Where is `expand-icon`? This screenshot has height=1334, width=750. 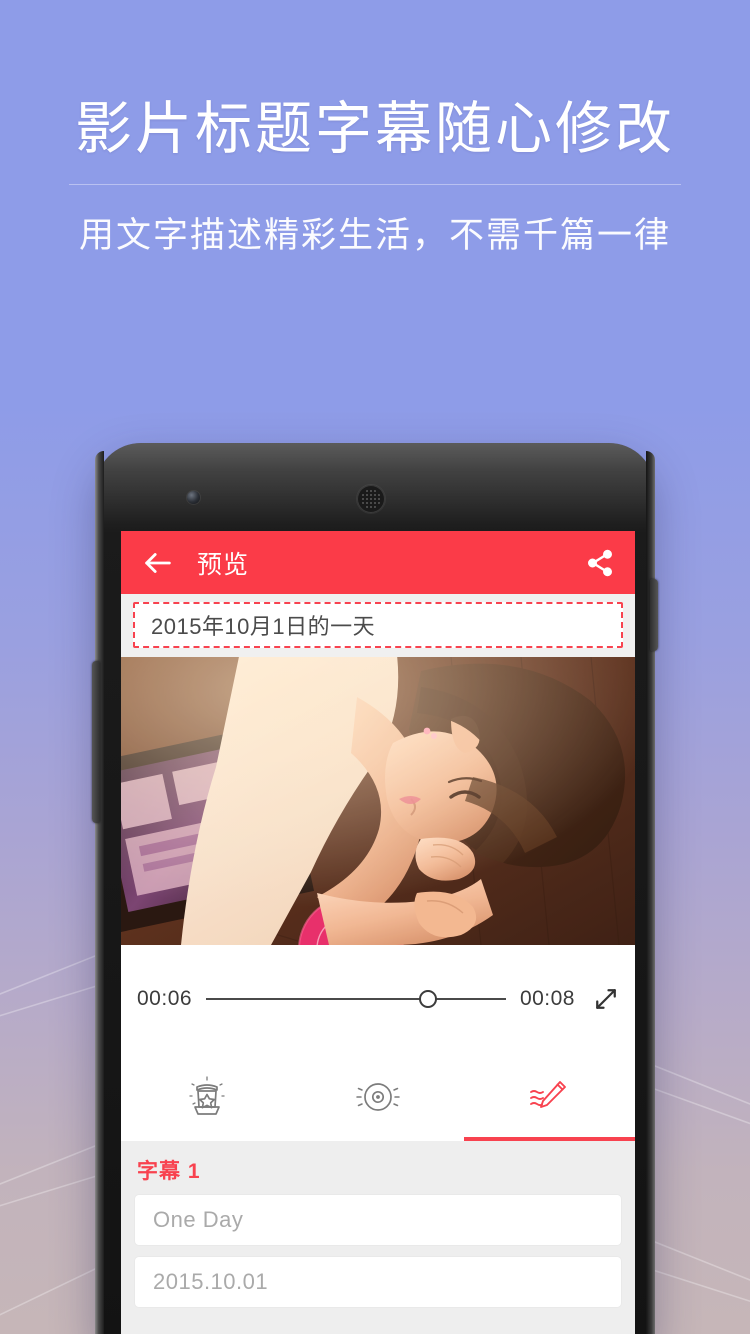 expand-icon is located at coordinates (606, 999).